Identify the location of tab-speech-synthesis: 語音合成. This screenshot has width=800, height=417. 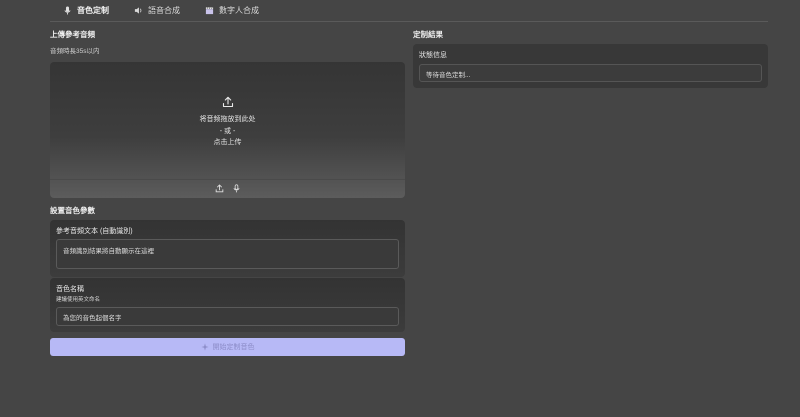
(156, 10).